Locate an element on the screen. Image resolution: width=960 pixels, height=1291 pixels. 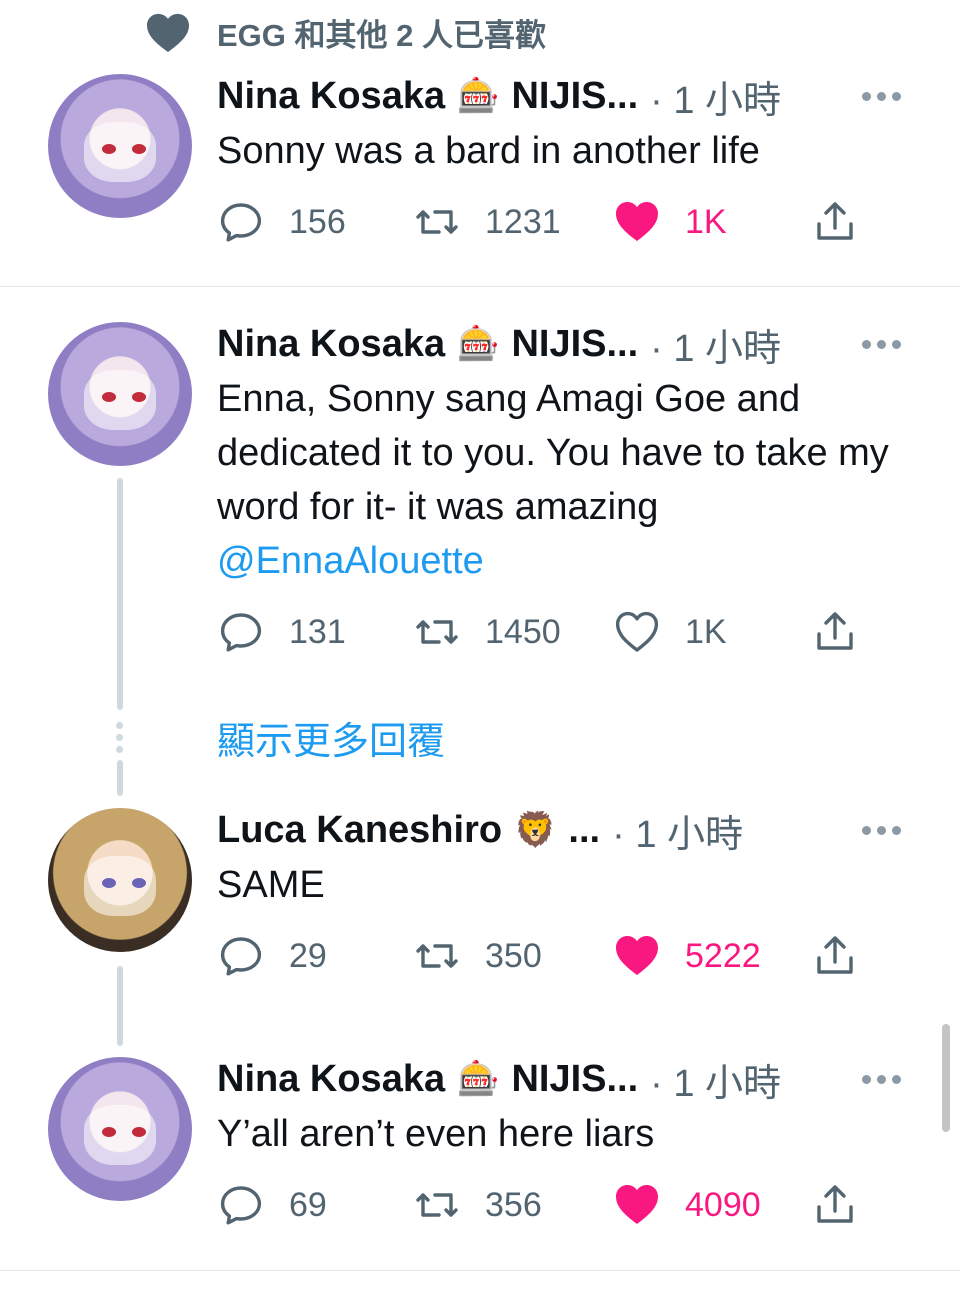
reply-count: 156 is located at coordinates (317, 221).